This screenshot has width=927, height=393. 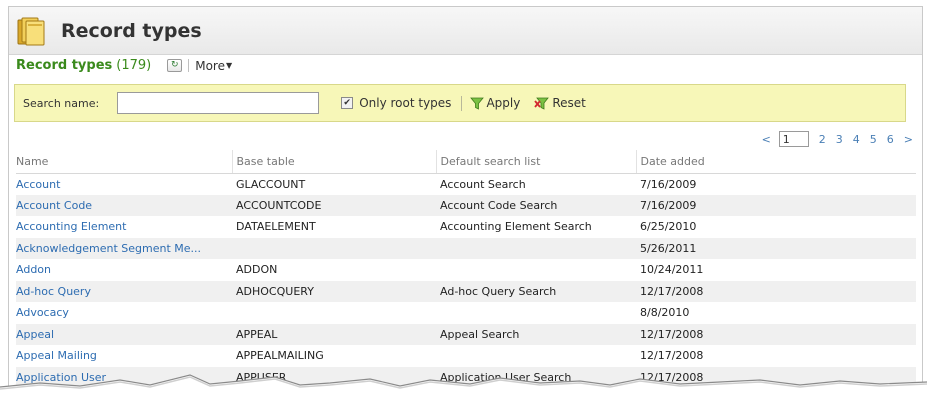 I want to click on table-row: Addon ADDON 10/24/2011, so click(x=466, y=270).